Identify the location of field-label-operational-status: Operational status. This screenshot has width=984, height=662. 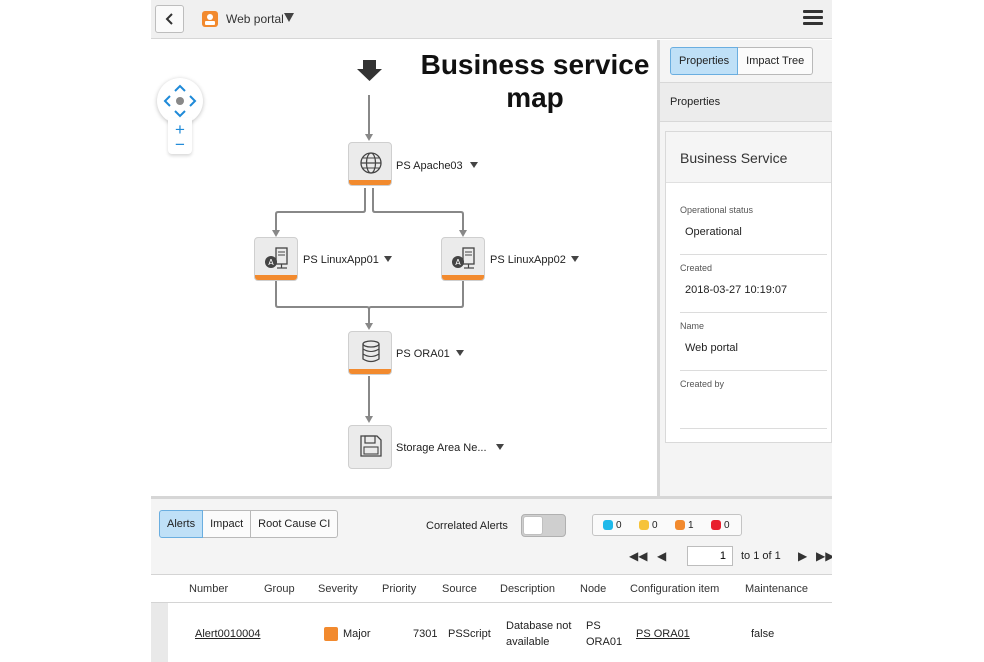
(717, 210).